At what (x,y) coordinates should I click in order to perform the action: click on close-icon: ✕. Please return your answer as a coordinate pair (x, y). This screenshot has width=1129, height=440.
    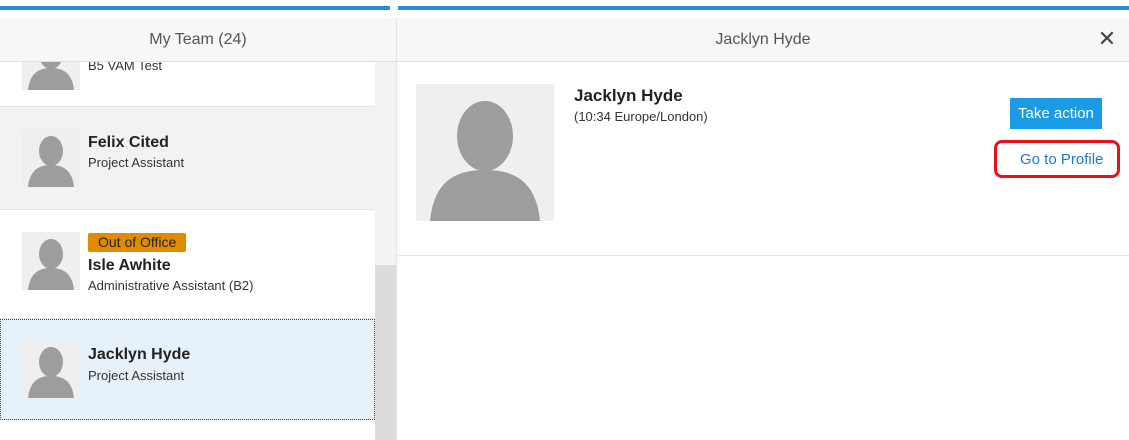
    Looking at the image, I should click on (1107, 39).